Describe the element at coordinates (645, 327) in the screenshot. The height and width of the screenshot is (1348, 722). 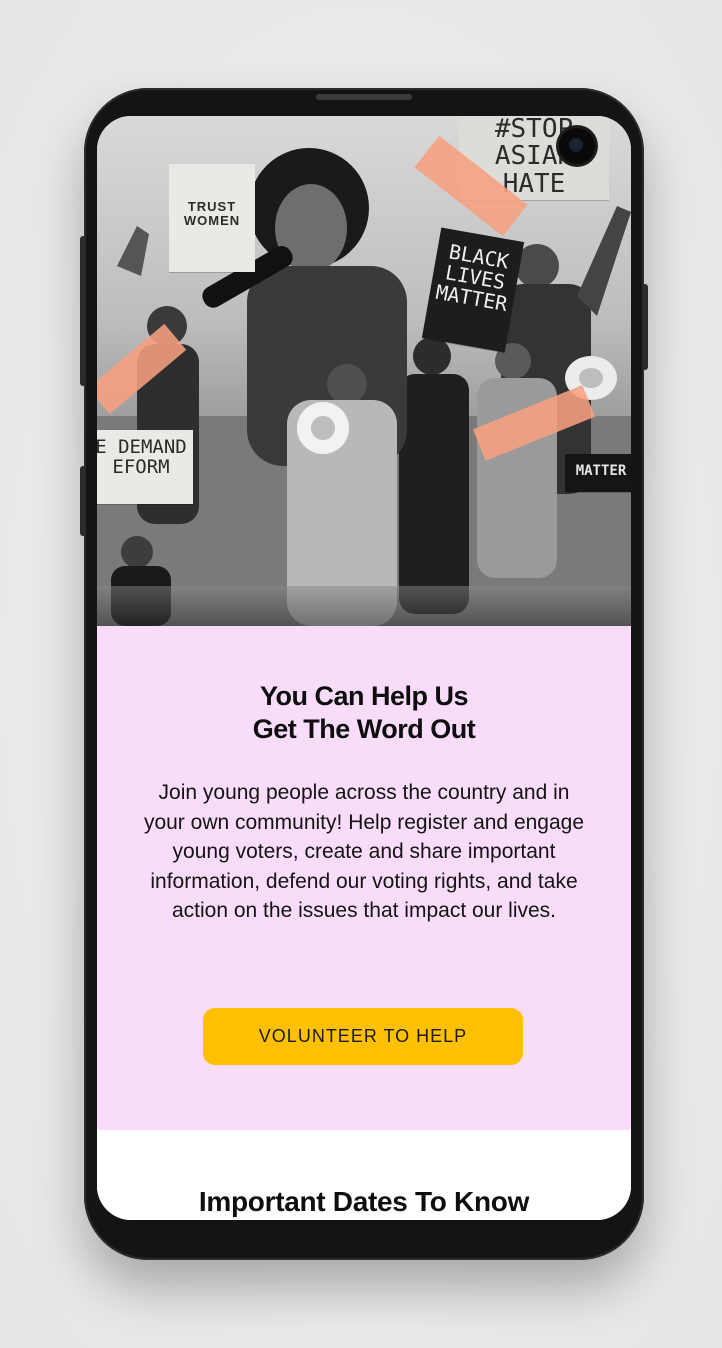
I see `power-button` at that location.